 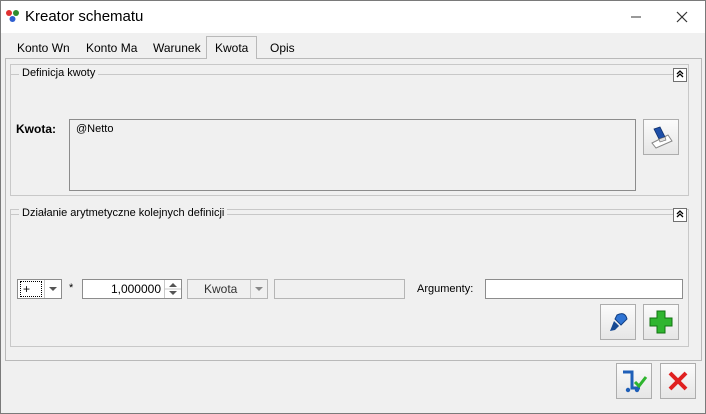 What do you see at coordinates (584, 289) in the screenshot?
I see `argumenty-input` at bounding box center [584, 289].